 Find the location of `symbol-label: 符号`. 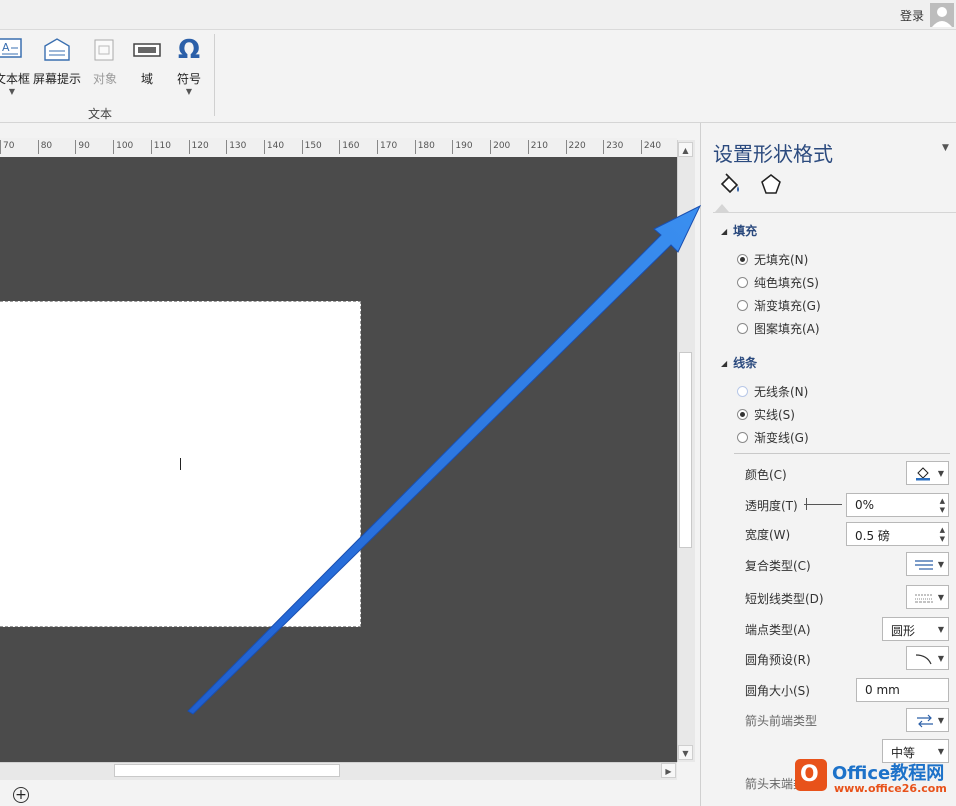

symbol-label: 符号 is located at coordinates (188, 79).